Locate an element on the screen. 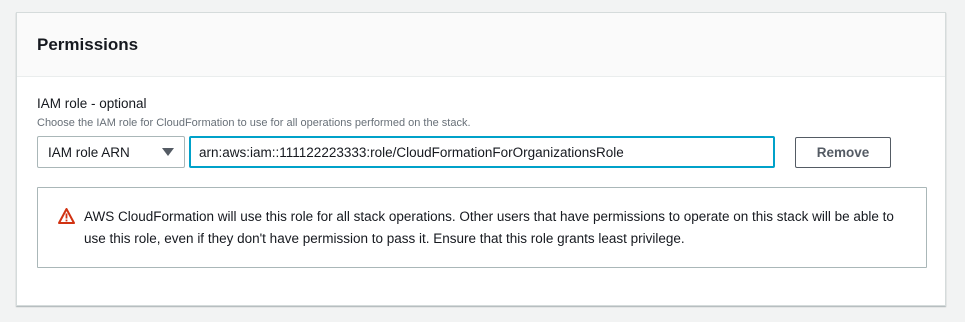 The width and height of the screenshot is (965, 322). select-value: IAM role ARN is located at coordinates (89, 152).